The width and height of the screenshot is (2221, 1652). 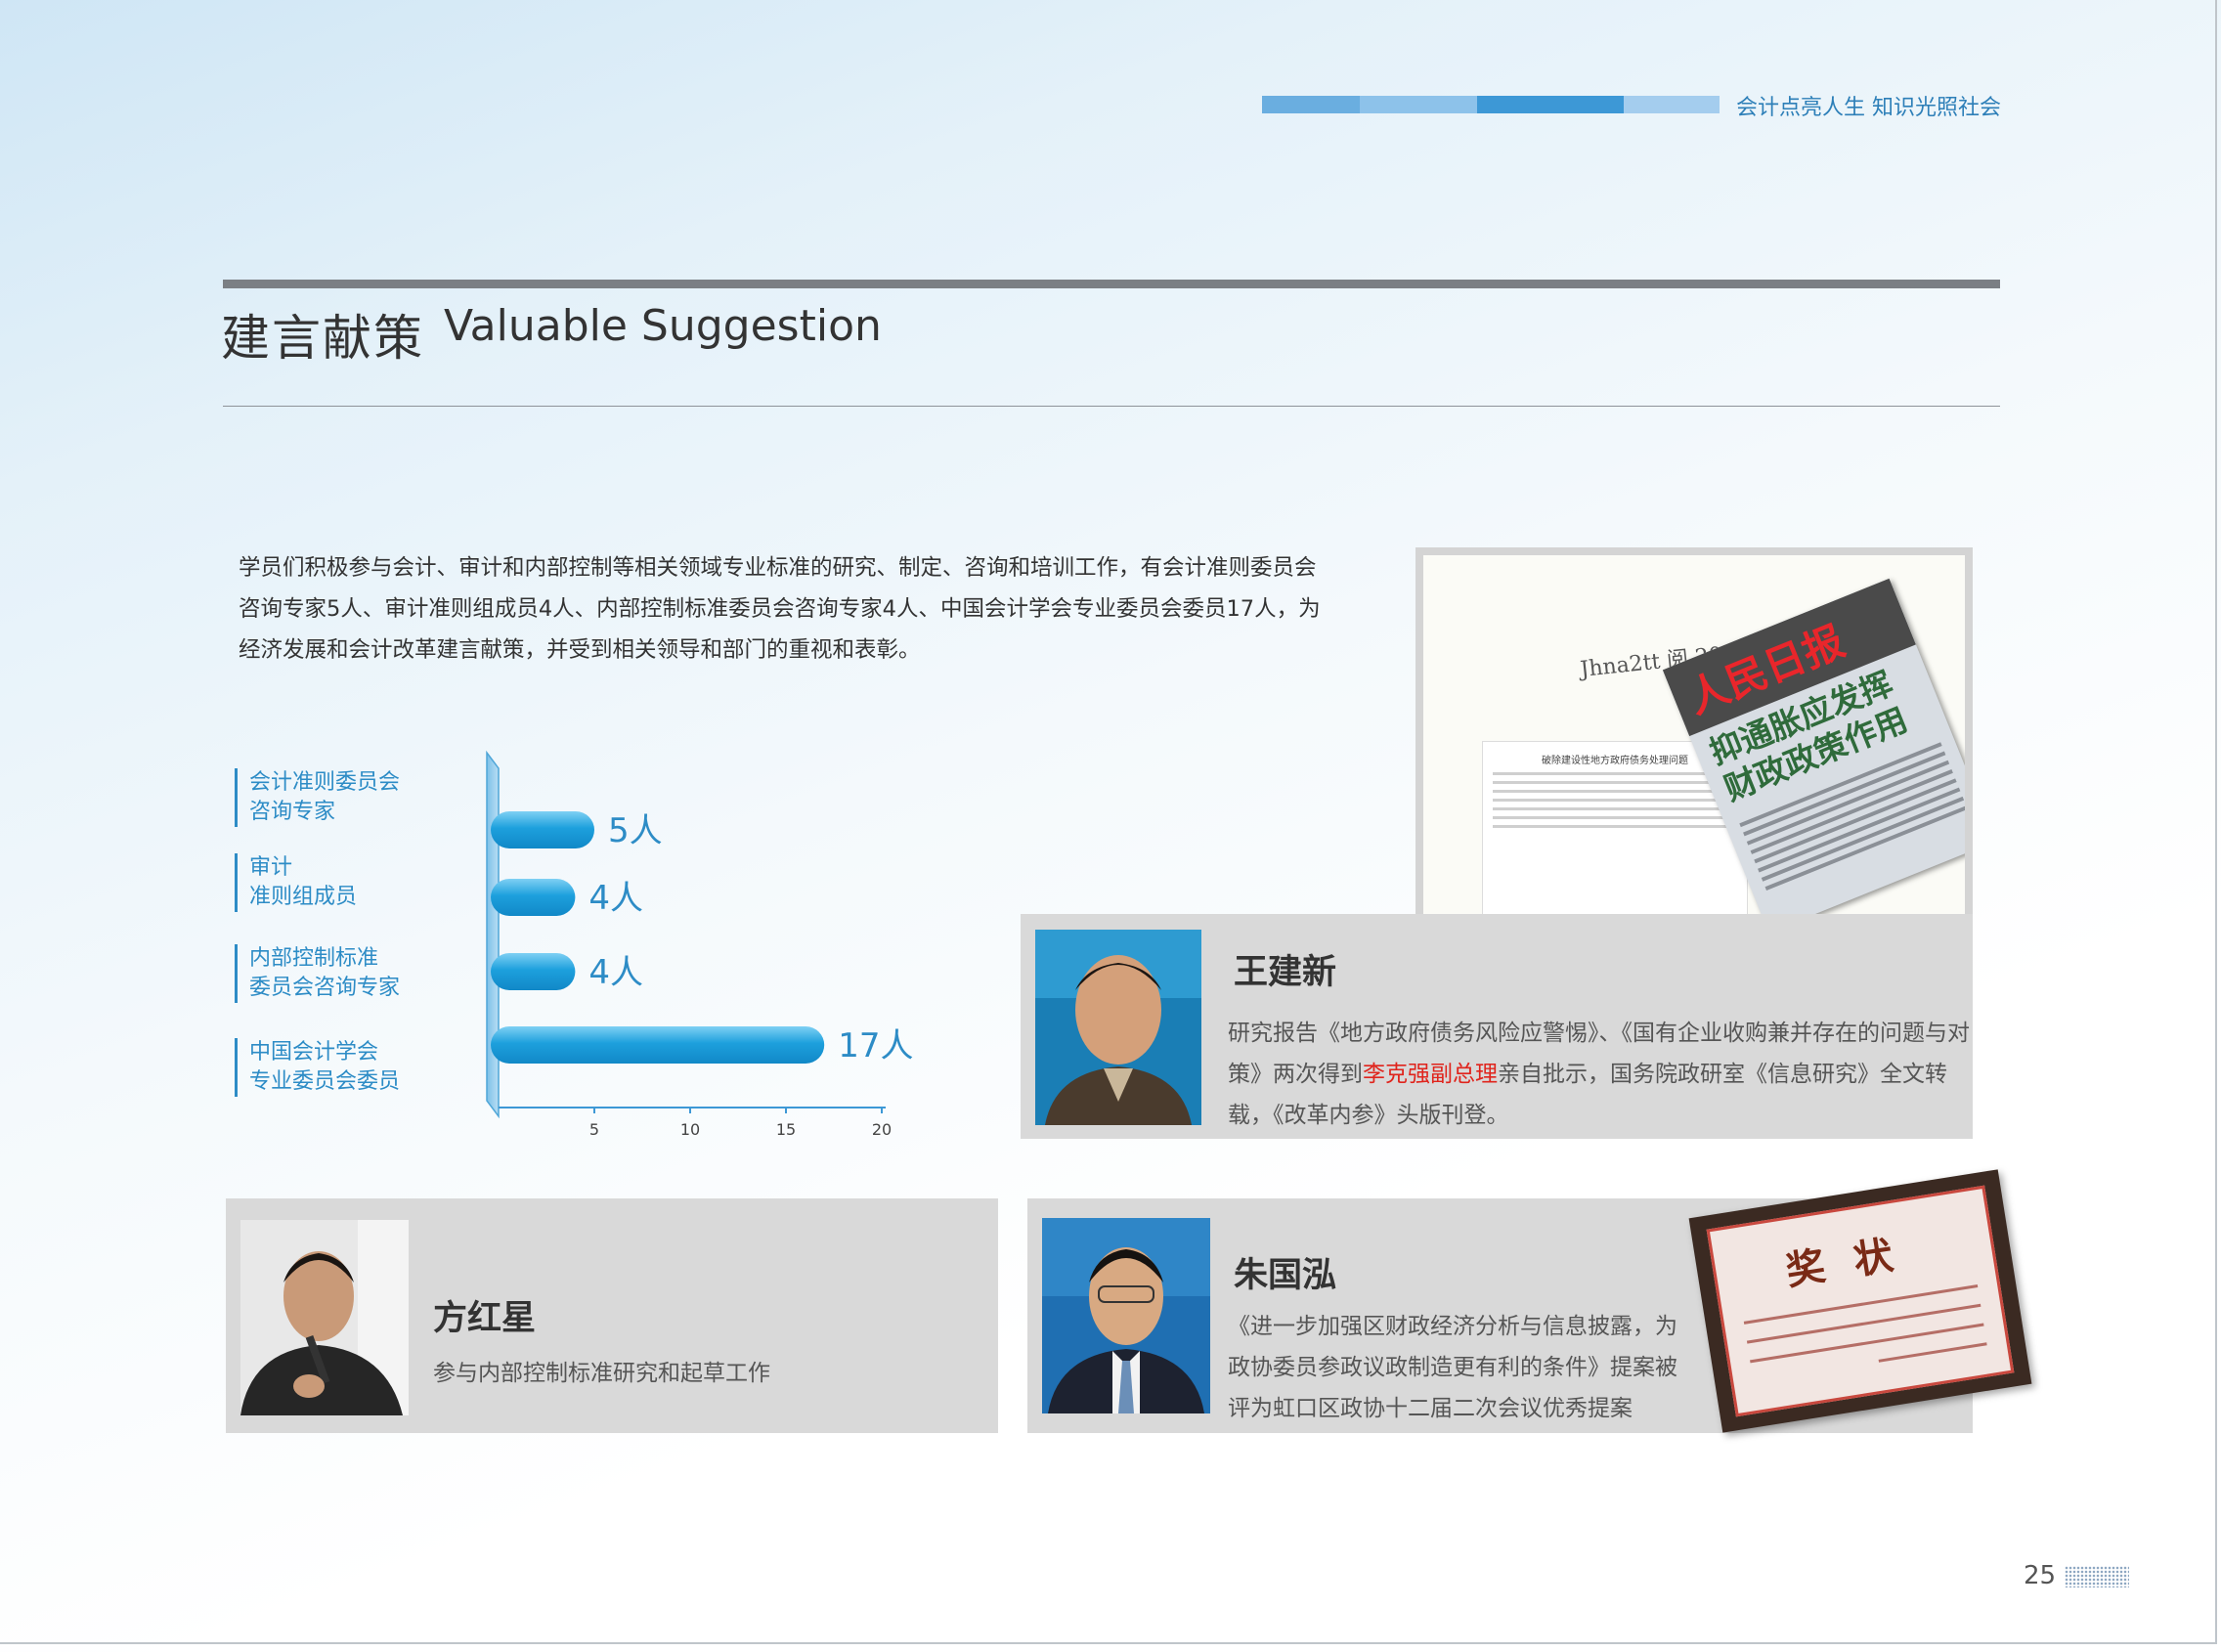 What do you see at coordinates (699, 944) in the screenshot?
I see `bar-chart: 5 10 15 20 5人 4人 4人 17人` at bounding box center [699, 944].